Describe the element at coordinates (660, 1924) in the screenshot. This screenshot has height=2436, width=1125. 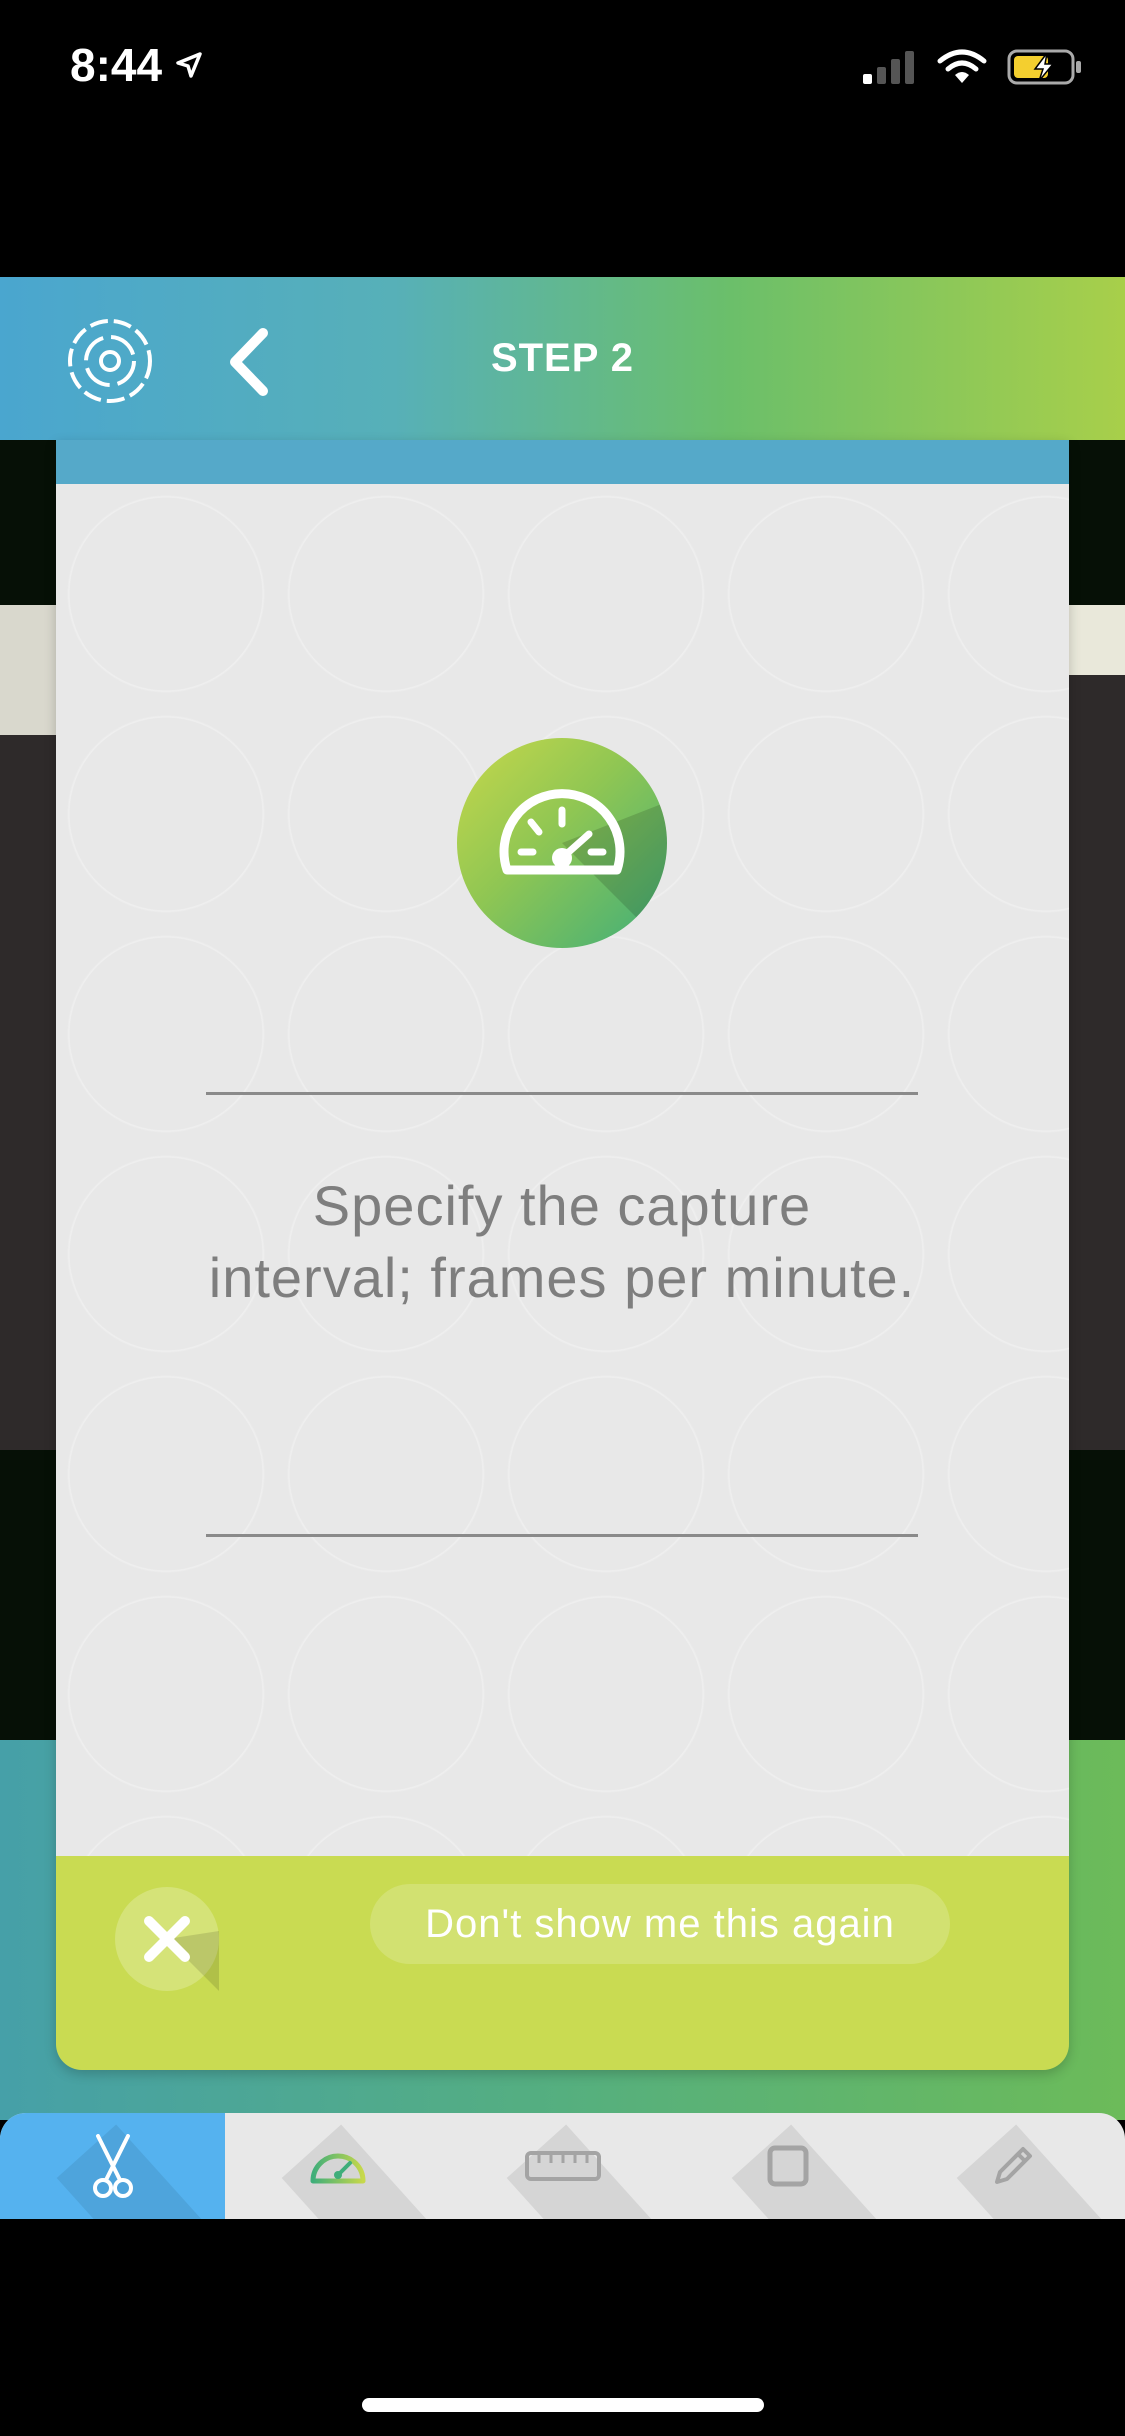
I see `dont-show-again-button: Don't show me this again` at that location.